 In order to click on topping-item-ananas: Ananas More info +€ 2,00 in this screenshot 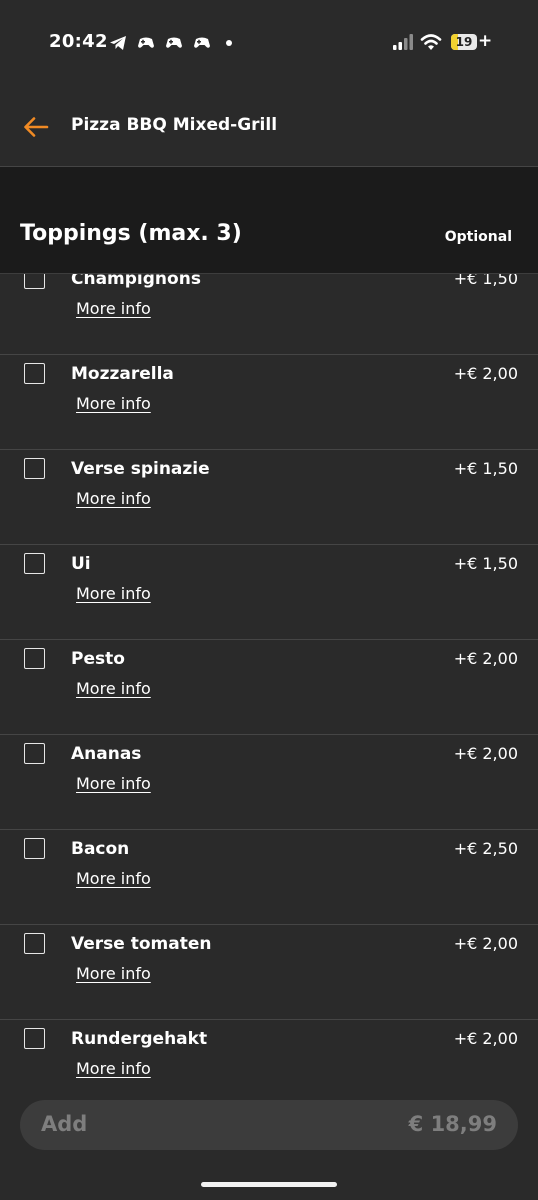, I will do `click(269, 782)`.